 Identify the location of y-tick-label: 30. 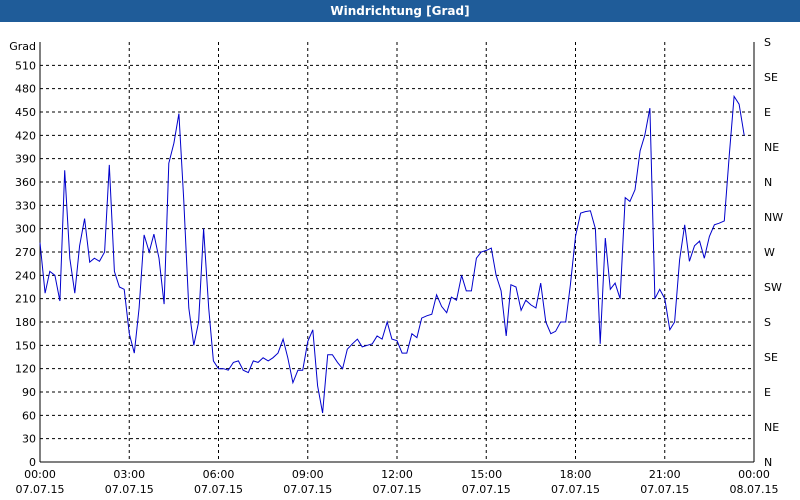
(29, 439).